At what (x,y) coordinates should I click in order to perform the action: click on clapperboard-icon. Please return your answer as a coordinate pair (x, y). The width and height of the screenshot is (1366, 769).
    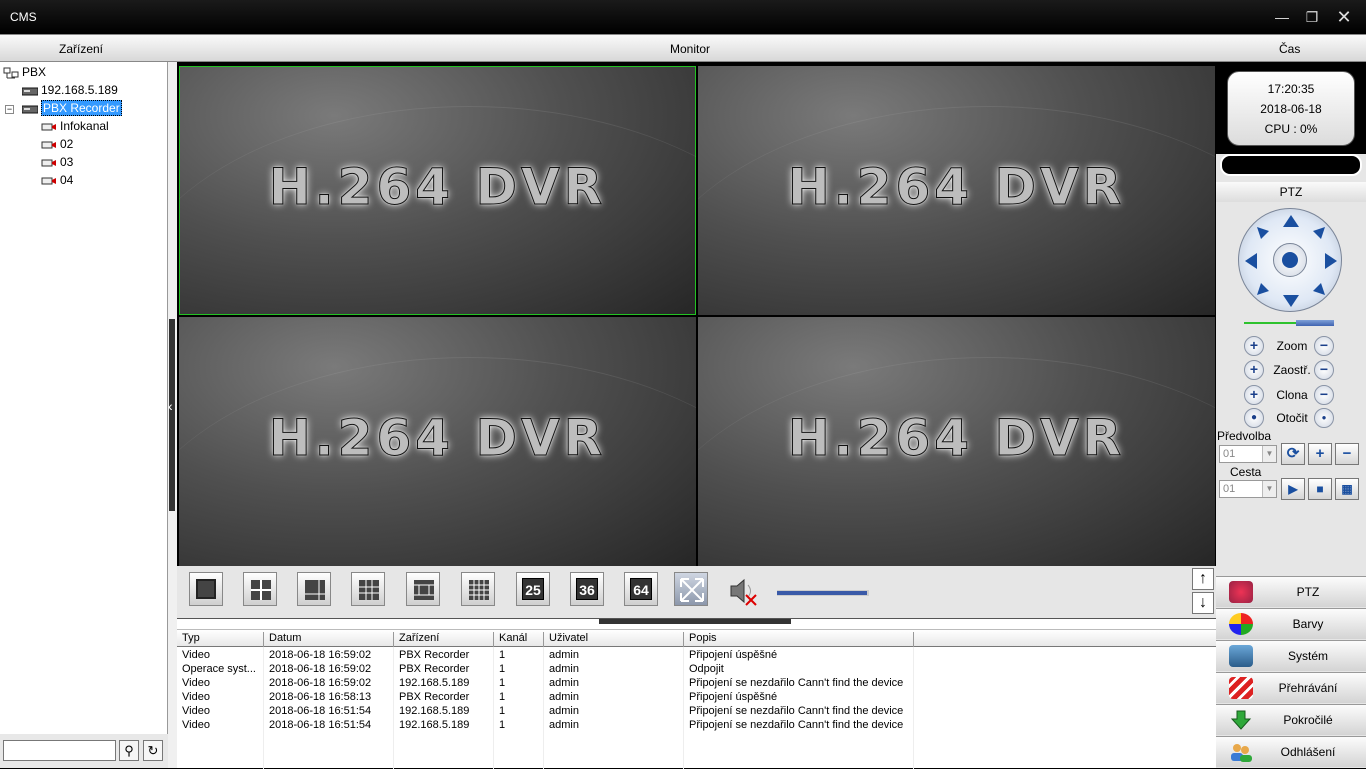
    Looking at the image, I should click on (1241, 688).